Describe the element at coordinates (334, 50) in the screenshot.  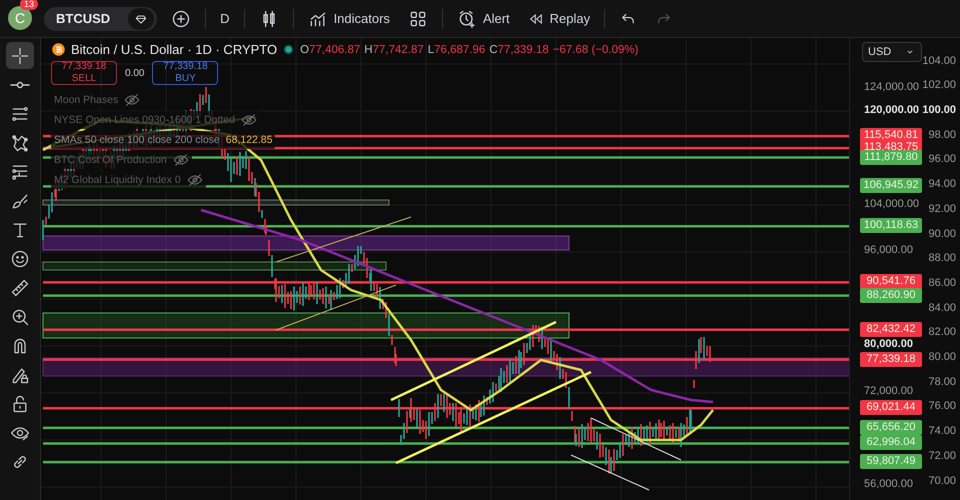
I see `ohlc-value: 77,406.87` at that location.